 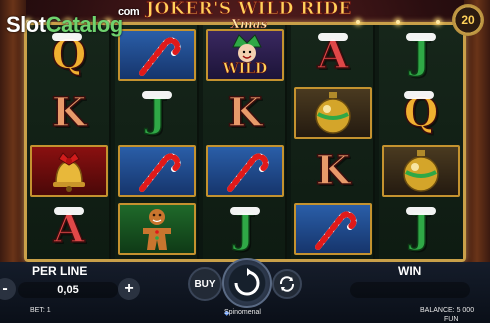 I want to click on symbol-a: A, so click(x=69, y=229).